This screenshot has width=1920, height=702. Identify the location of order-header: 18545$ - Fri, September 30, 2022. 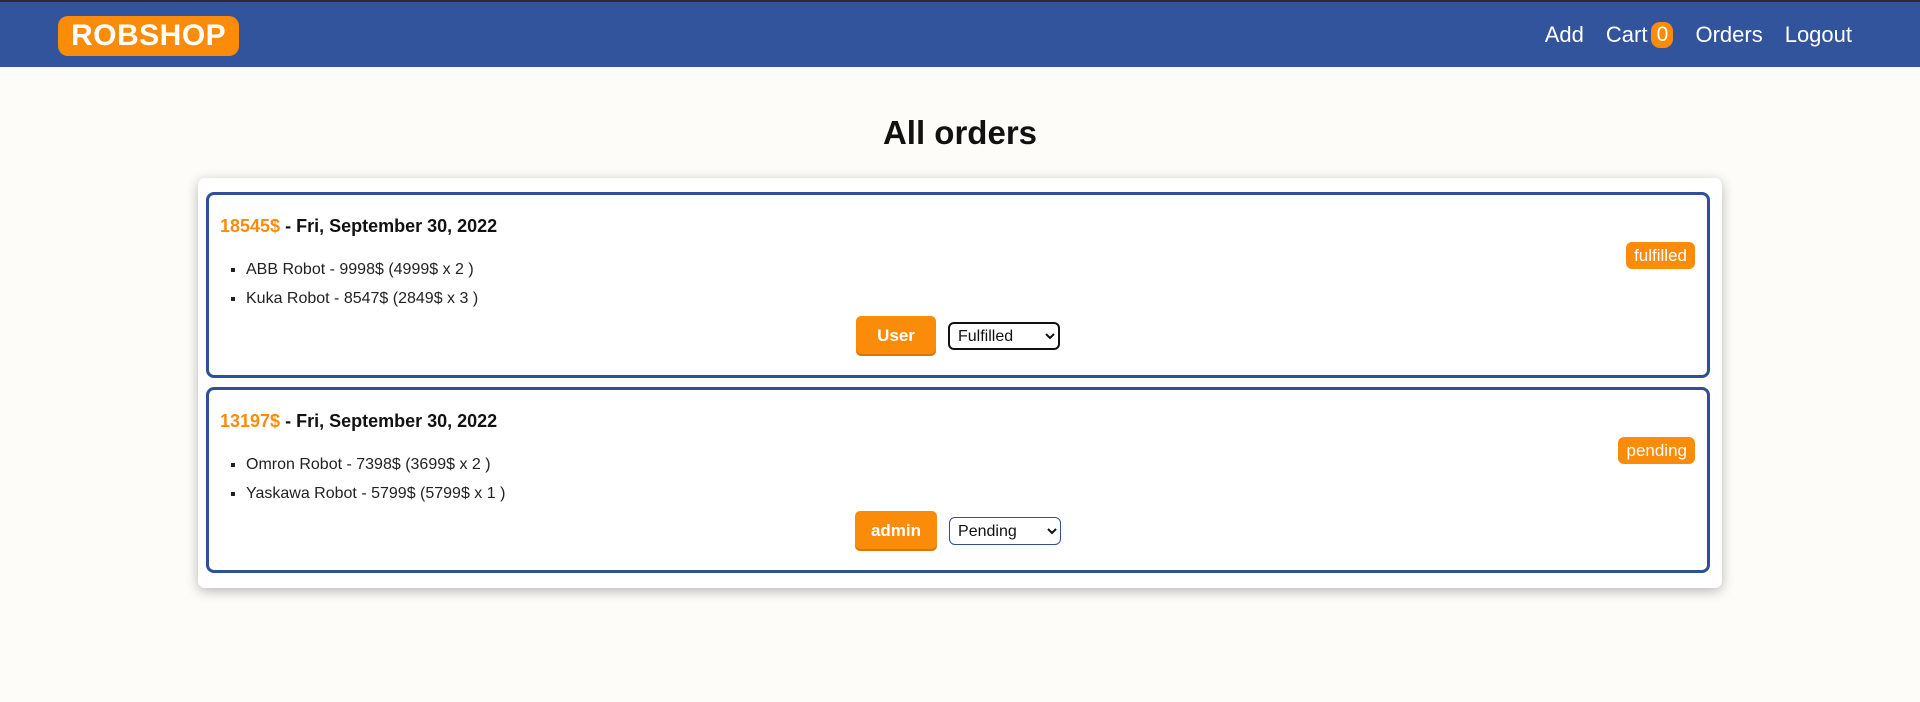
(358, 226).